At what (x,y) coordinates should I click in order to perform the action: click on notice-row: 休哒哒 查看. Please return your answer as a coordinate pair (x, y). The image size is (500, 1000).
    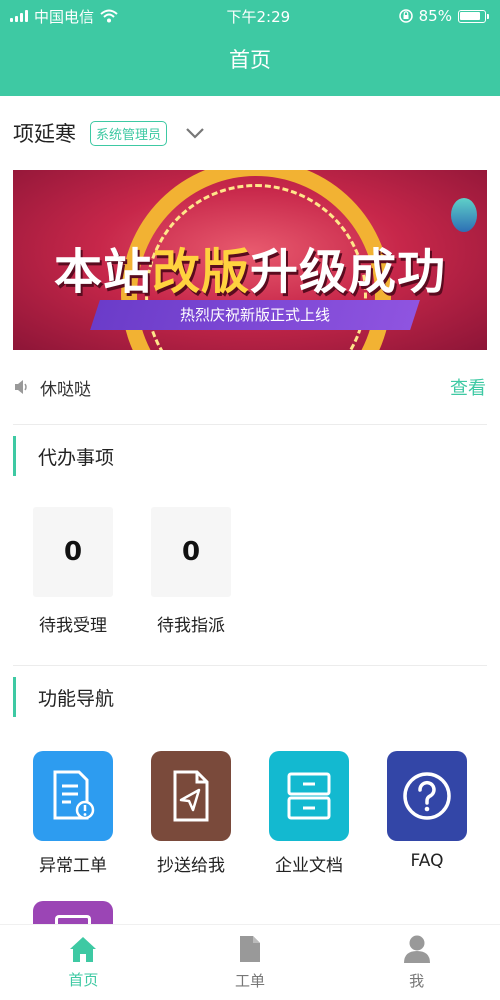
    Looking at the image, I should click on (250, 387).